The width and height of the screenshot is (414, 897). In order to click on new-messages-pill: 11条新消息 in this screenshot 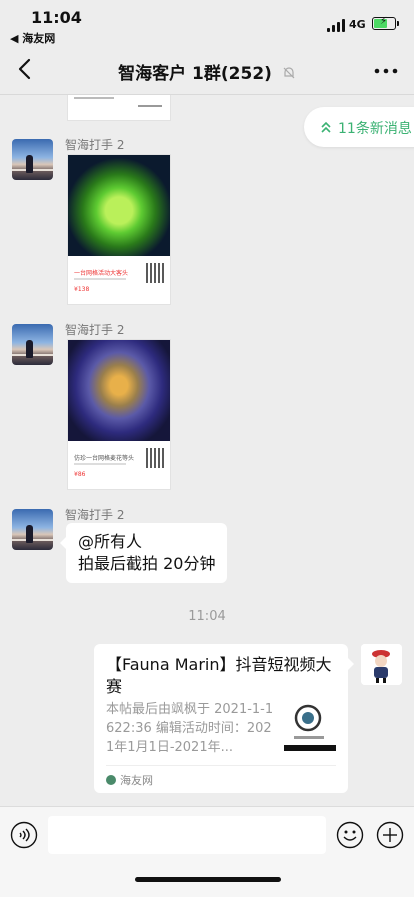, I will do `click(359, 127)`.